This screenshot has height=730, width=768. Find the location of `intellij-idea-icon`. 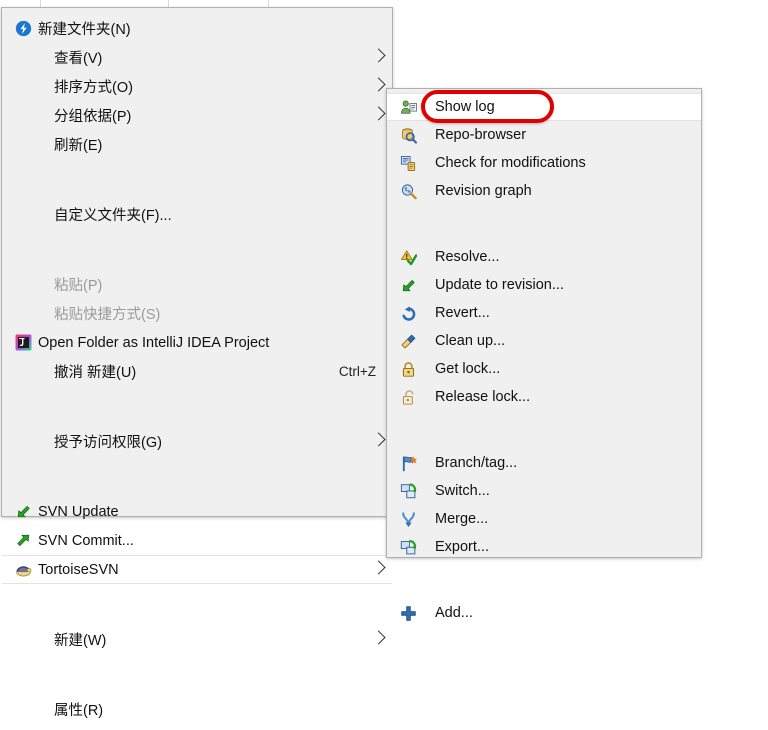

intellij-idea-icon is located at coordinates (23, 343).